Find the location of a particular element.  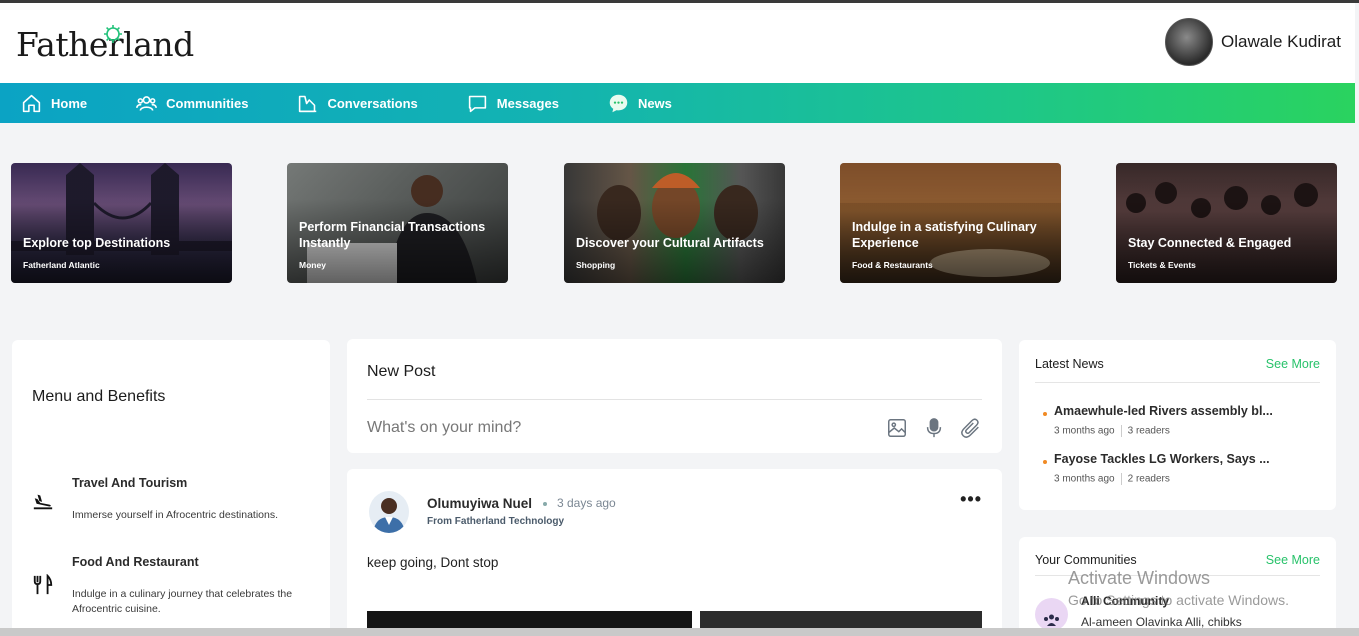

author-avatar is located at coordinates (389, 512).